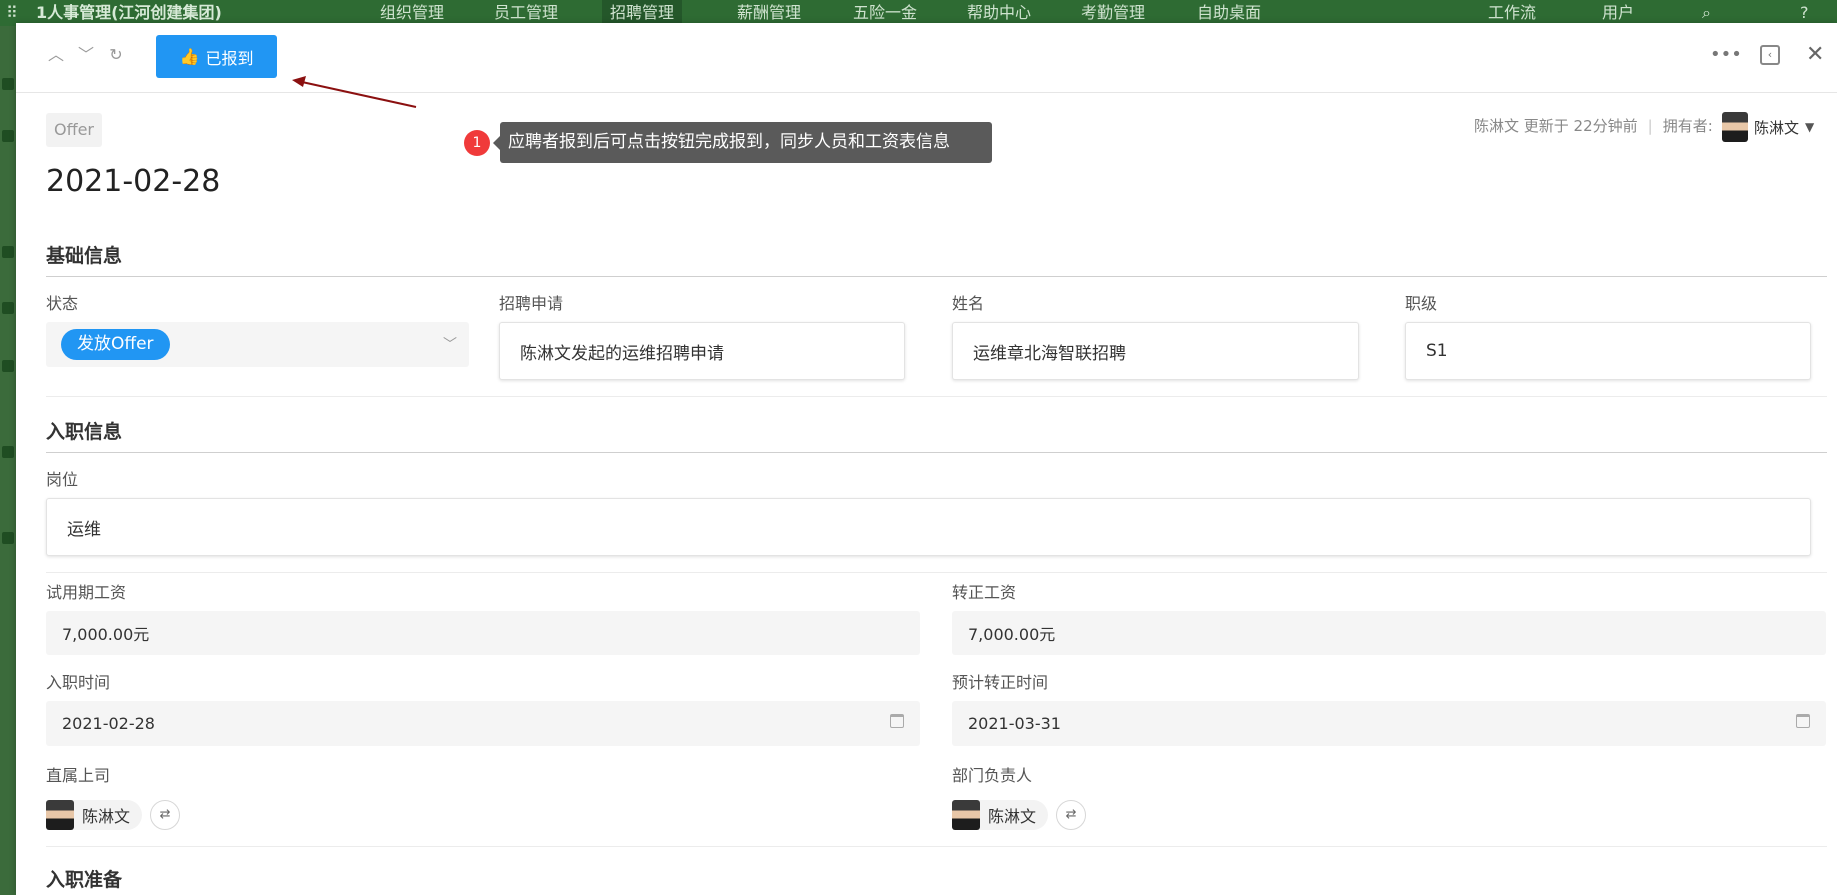 This screenshot has height=895, width=1837. Describe the element at coordinates (1726, 55) in the screenshot. I see `more-icon: •••` at that location.